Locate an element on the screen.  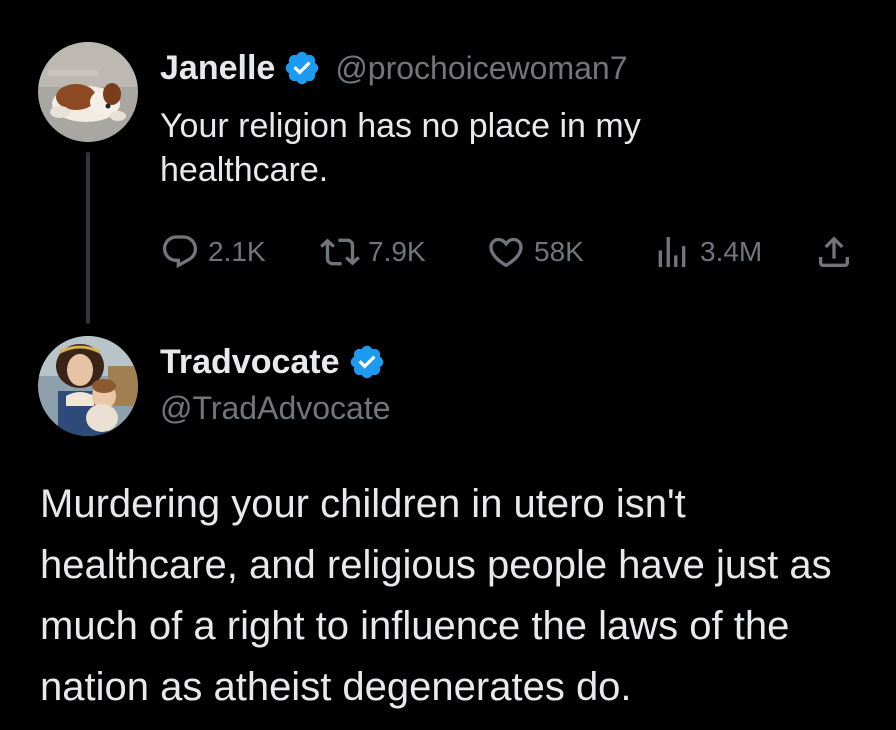
reply-count: 2.1K is located at coordinates (237, 251).